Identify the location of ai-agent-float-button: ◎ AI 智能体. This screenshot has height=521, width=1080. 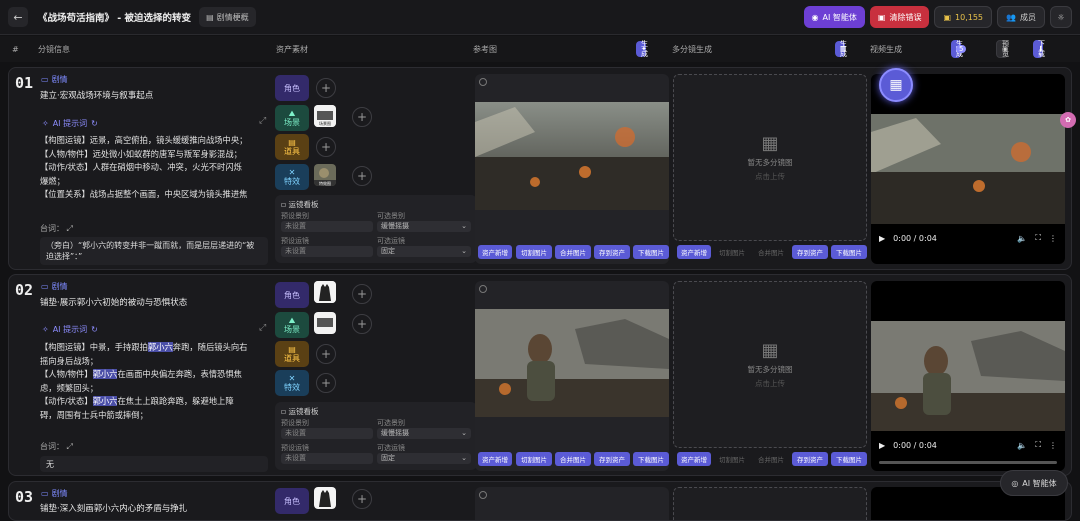
(1034, 483).